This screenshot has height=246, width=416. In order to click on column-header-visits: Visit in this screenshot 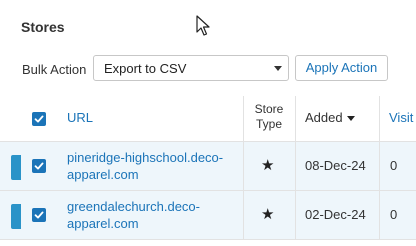, I will do `click(401, 117)`.